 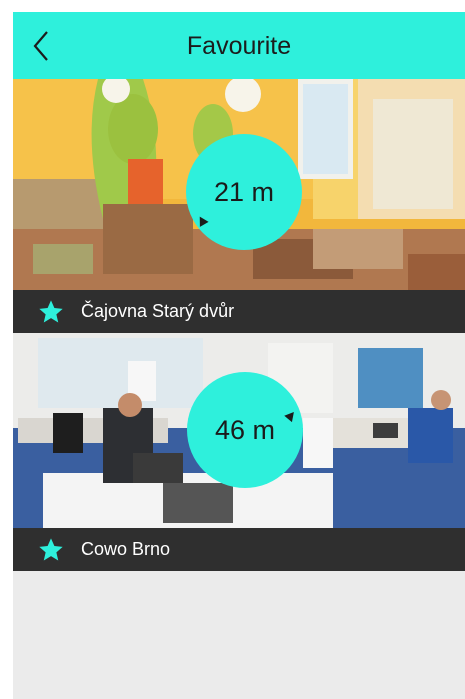 What do you see at coordinates (126, 549) in the screenshot?
I see `place-name: Cowo Brno` at bounding box center [126, 549].